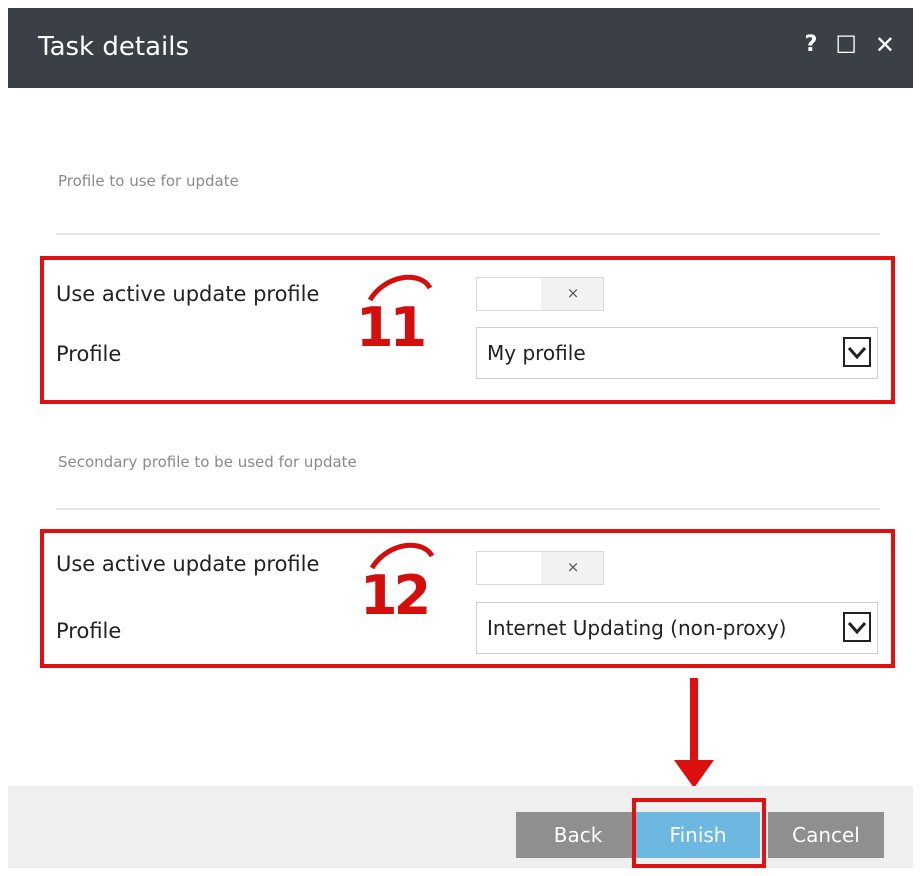 The height and width of the screenshot is (876, 921). I want to click on window-controls: ? ☐ ✕, so click(850, 45).